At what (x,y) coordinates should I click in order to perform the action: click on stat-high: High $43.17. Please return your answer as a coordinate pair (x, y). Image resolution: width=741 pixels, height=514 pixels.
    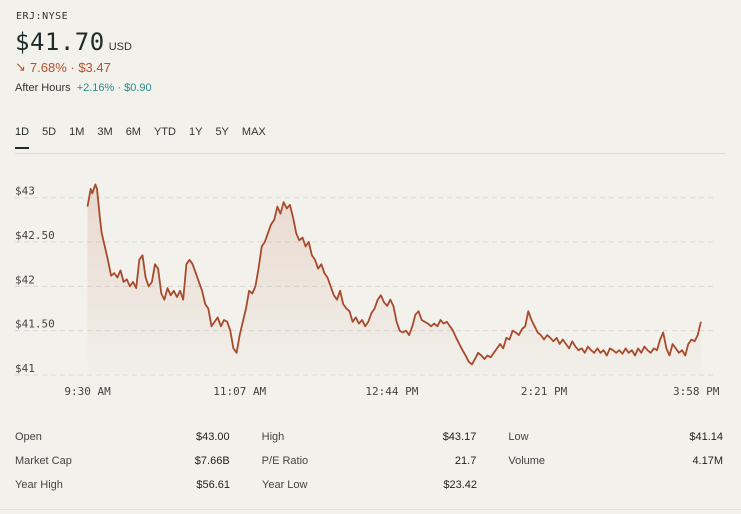
    Looking at the image, I should click on (369, 437).